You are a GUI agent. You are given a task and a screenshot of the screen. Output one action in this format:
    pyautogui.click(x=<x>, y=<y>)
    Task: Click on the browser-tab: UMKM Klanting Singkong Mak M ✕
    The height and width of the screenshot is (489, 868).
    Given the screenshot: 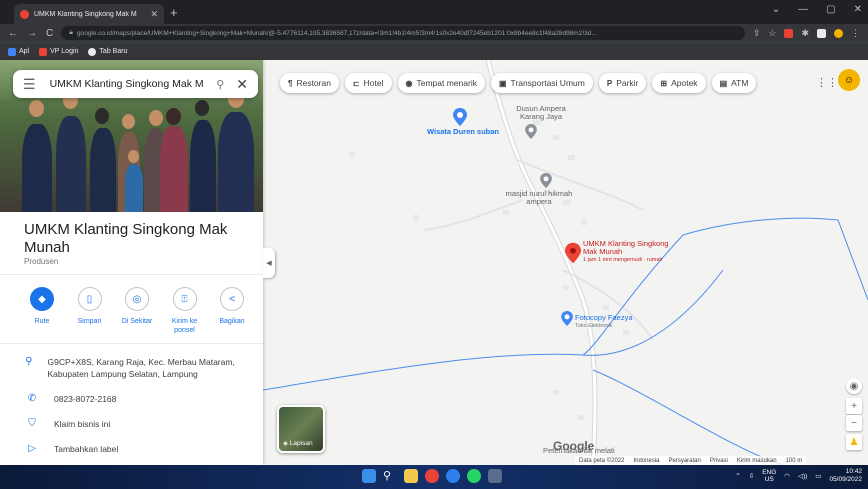 What is the action you would take?
    pyautogui.click(x=89, y=14)
    